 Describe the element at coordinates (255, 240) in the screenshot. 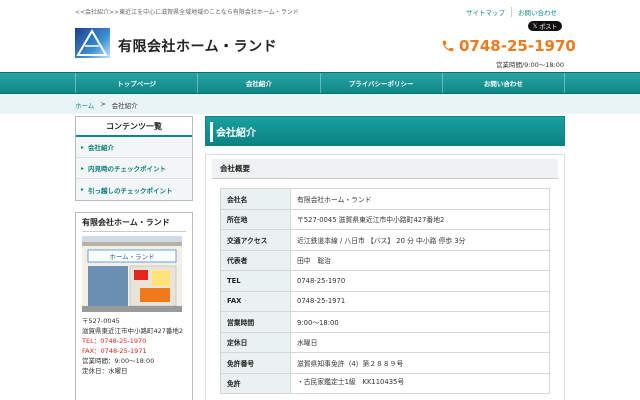

I see `row-label: 交通アクセス` at that location.